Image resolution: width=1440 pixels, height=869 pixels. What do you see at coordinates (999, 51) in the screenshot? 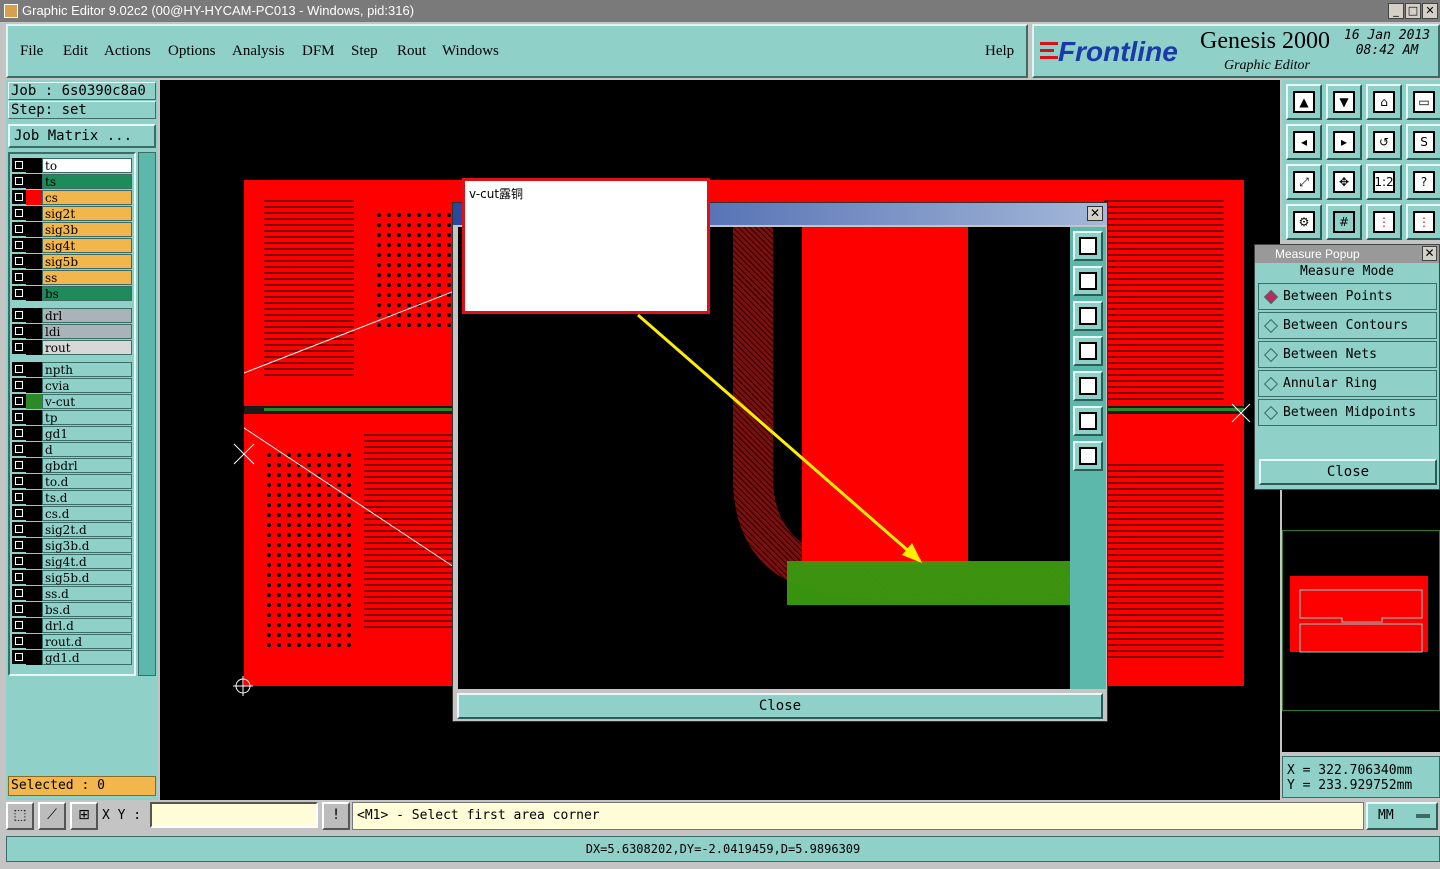
I see `menu-help: Help` at bounding box center [999, 51].